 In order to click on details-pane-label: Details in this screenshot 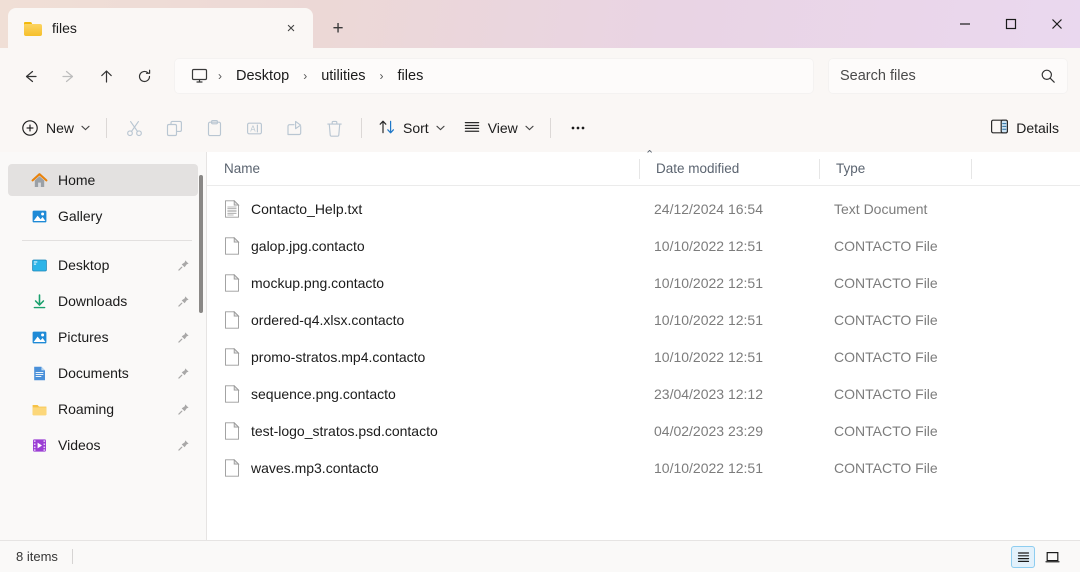, I will do `click(1037, 128)`.